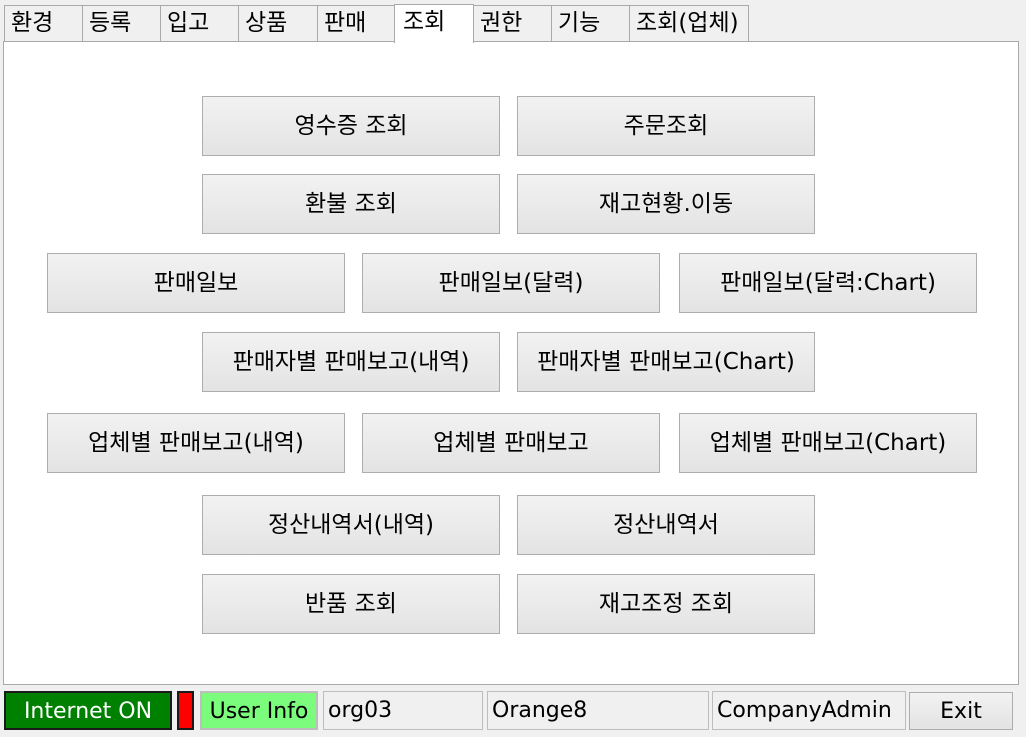  Describe the element at coordinates (351, 525) in the screenshot. I see `settlement-detail-button: 정산내역서(내역)` at that location.